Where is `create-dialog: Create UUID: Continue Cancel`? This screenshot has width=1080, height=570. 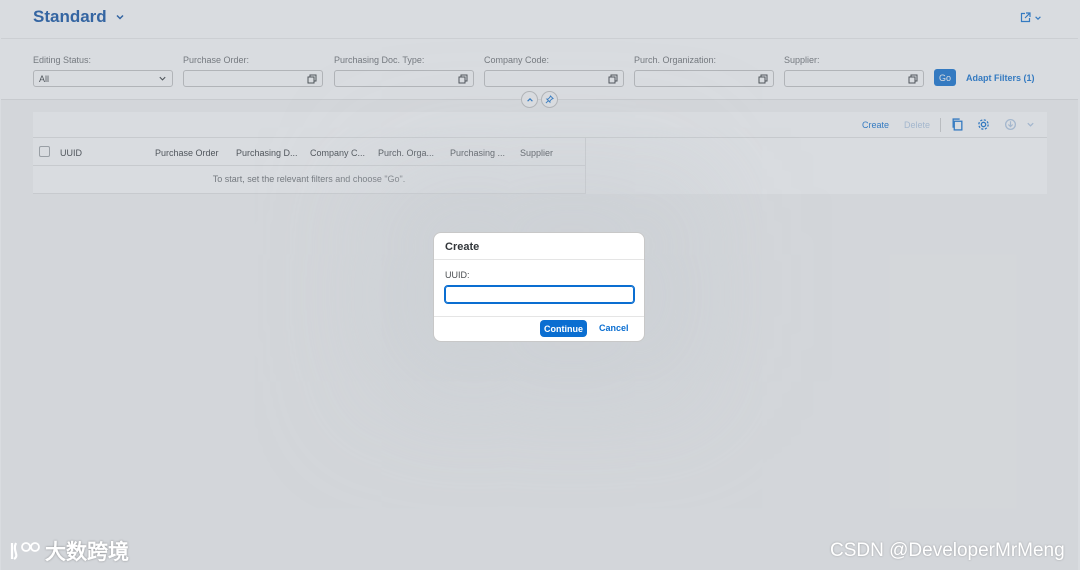 create-dialog: Create UUID: Continue Cancel is located at coordinates (539, 287).